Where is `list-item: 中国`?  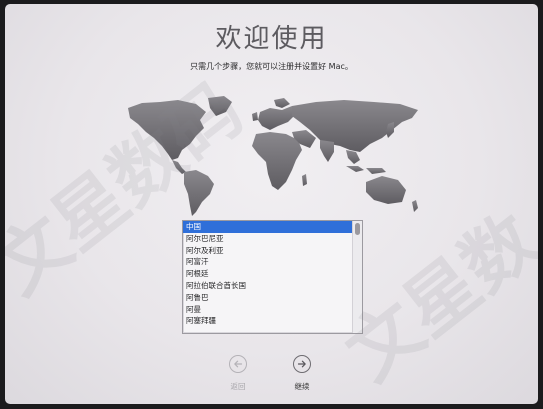 list-item: 中国 is located at coordinates (272, 227).